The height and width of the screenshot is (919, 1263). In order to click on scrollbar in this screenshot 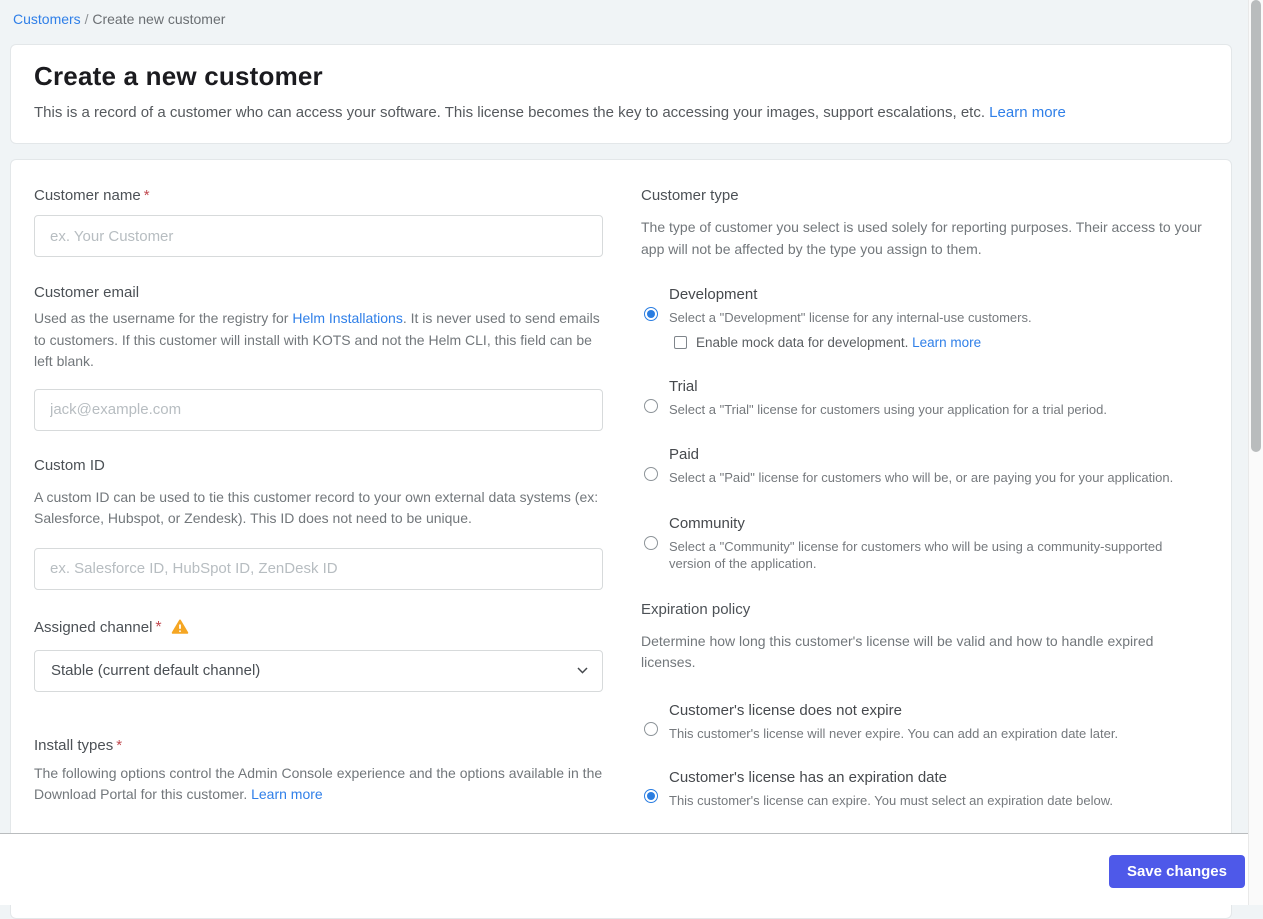, I will do `click(1255, 452)`.